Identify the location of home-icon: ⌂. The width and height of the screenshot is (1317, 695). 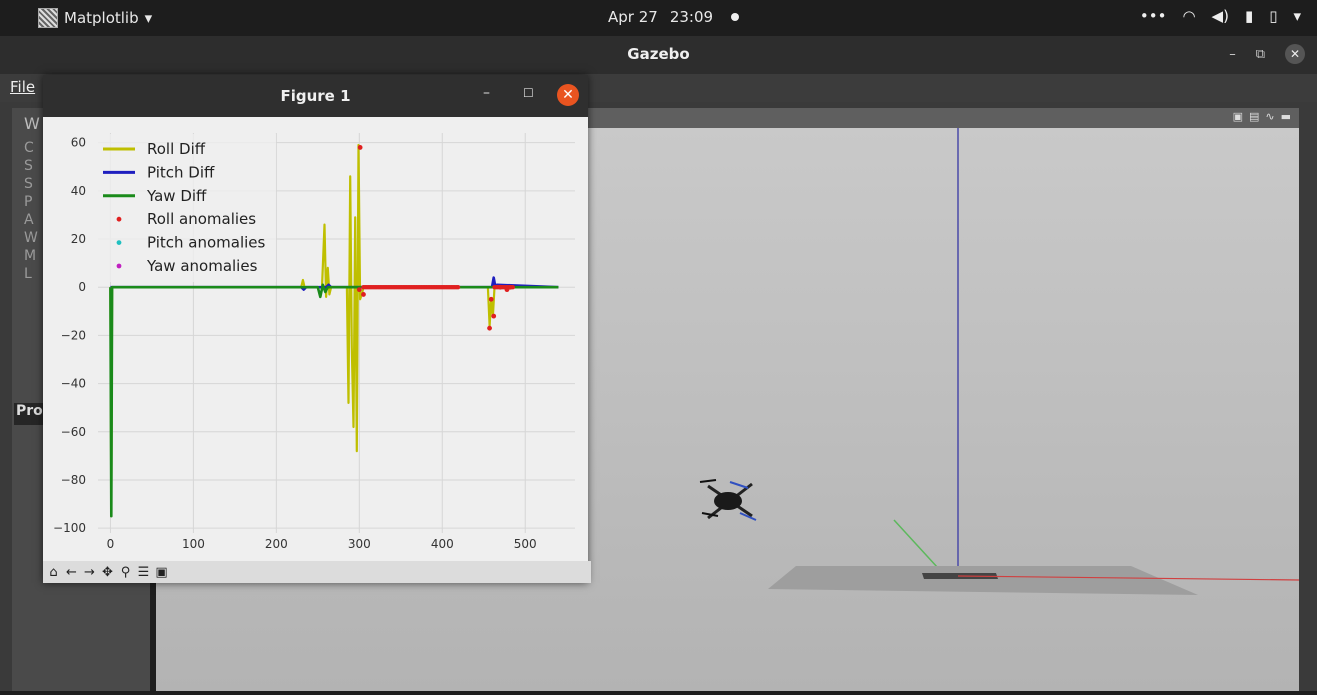
(53, 572).